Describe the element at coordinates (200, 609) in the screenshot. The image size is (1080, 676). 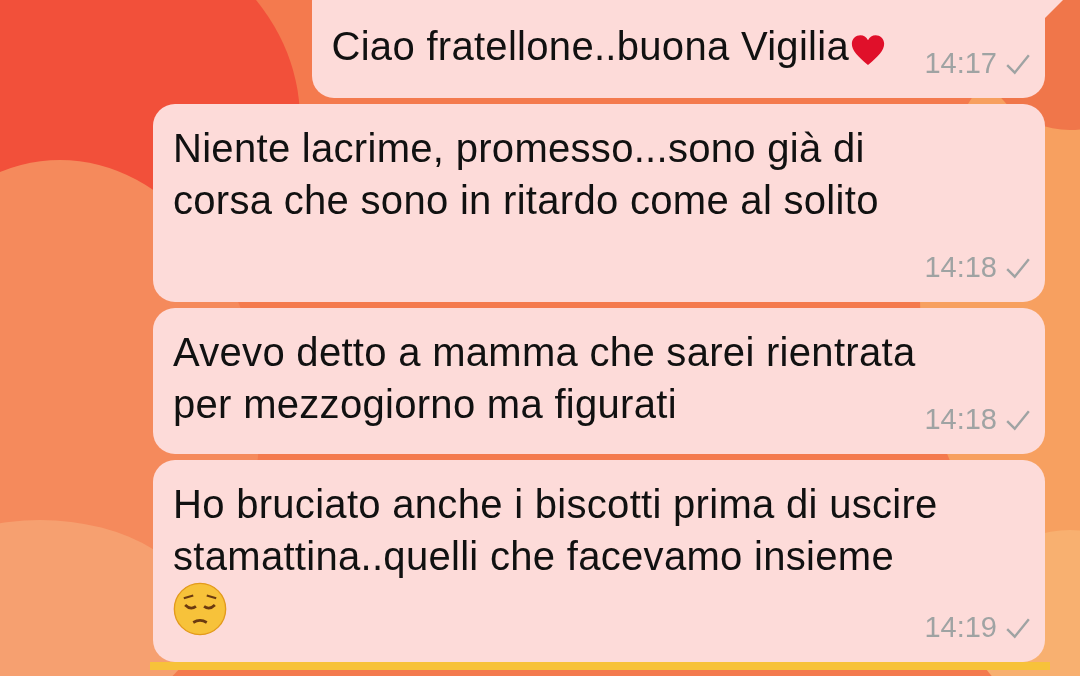
I see `sad-emoji-icon` at that location.